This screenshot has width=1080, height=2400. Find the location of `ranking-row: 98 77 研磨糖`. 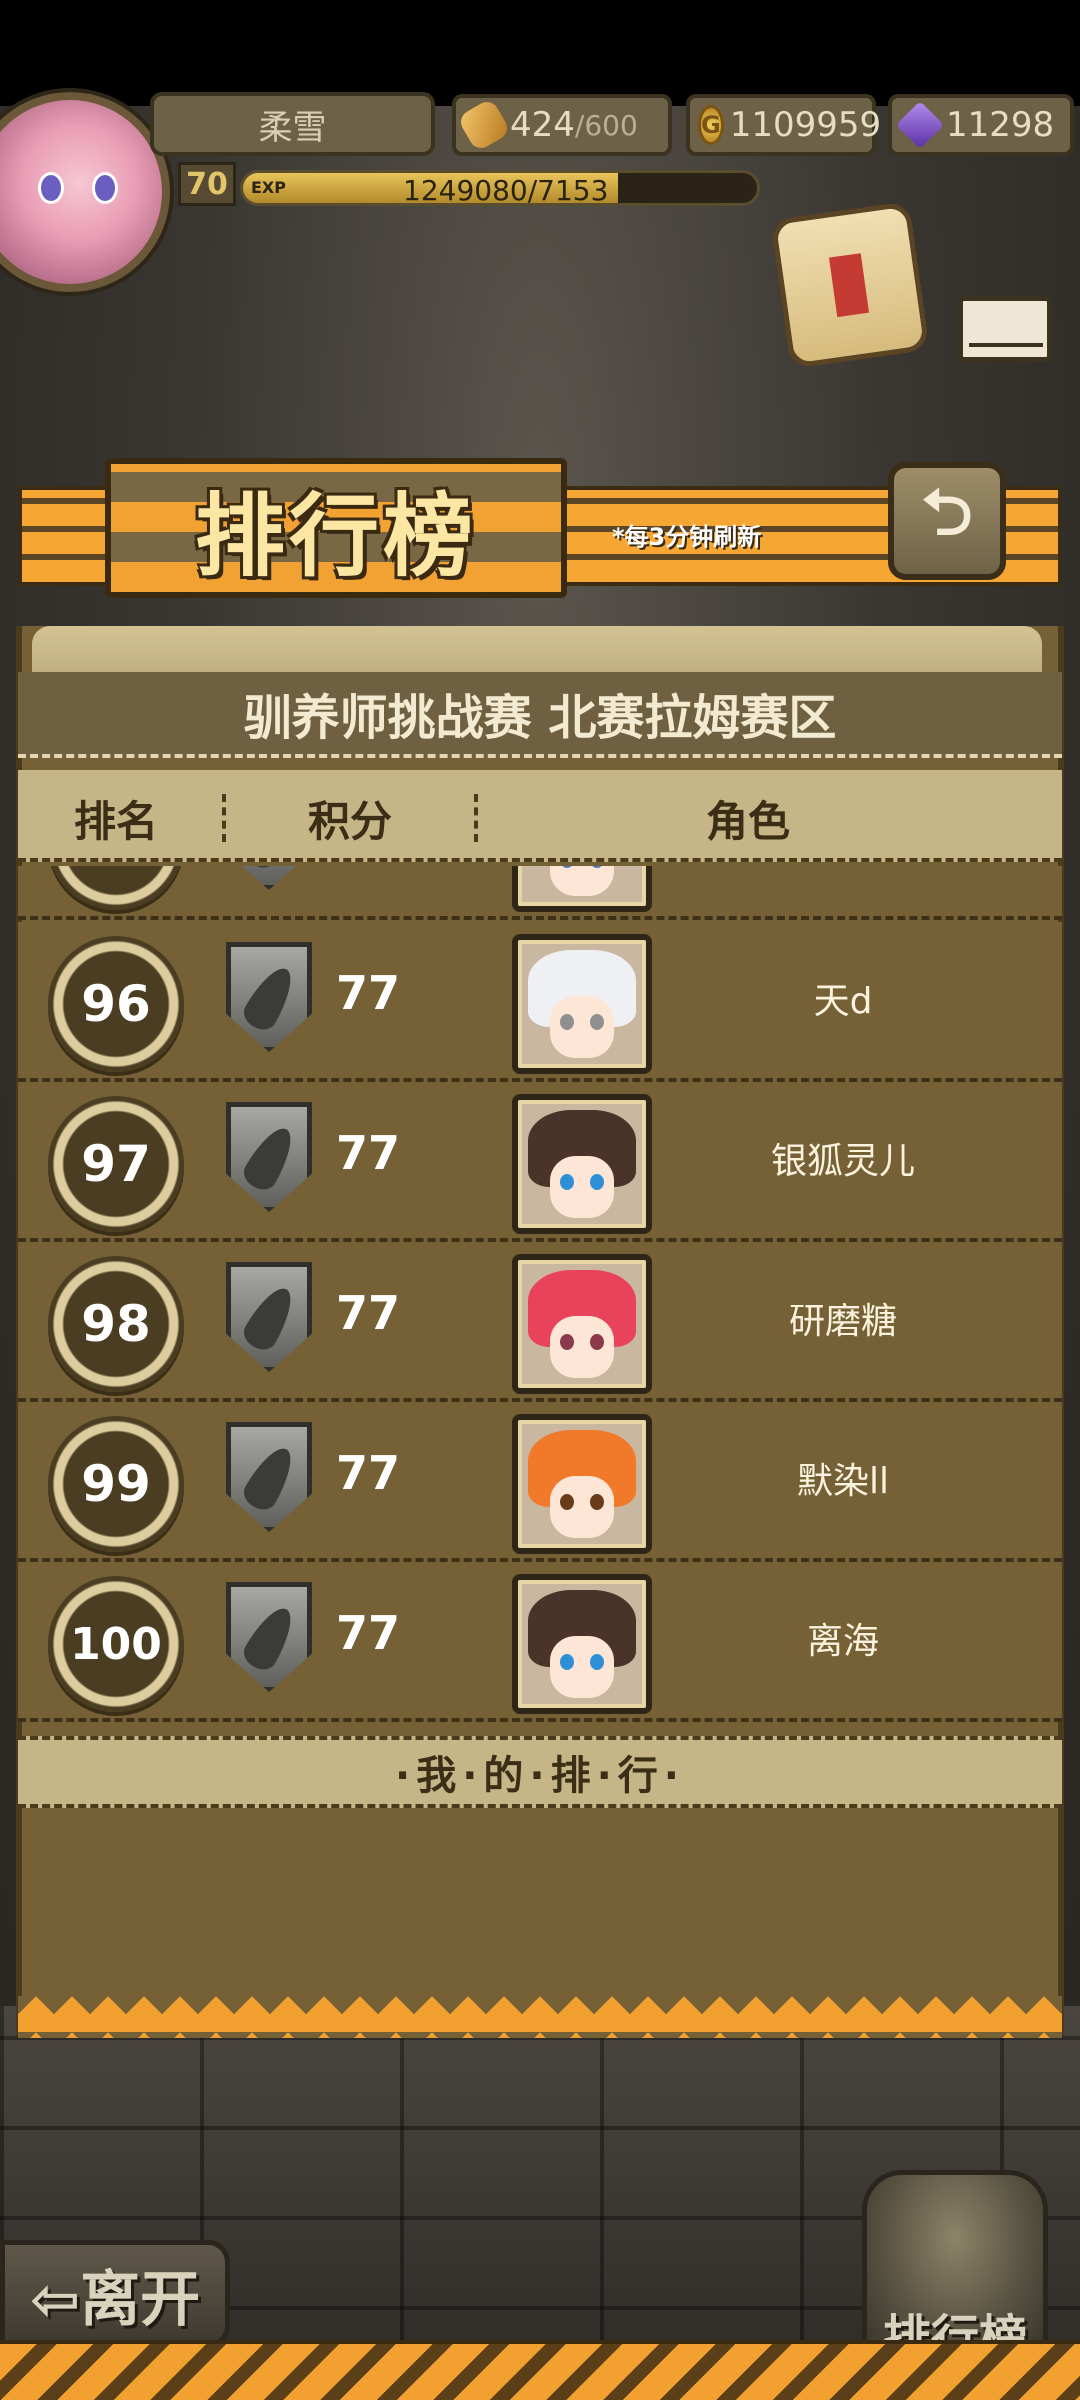

ranking-row: 98 77 研磨糖 is located at coordinates (540, 1322).